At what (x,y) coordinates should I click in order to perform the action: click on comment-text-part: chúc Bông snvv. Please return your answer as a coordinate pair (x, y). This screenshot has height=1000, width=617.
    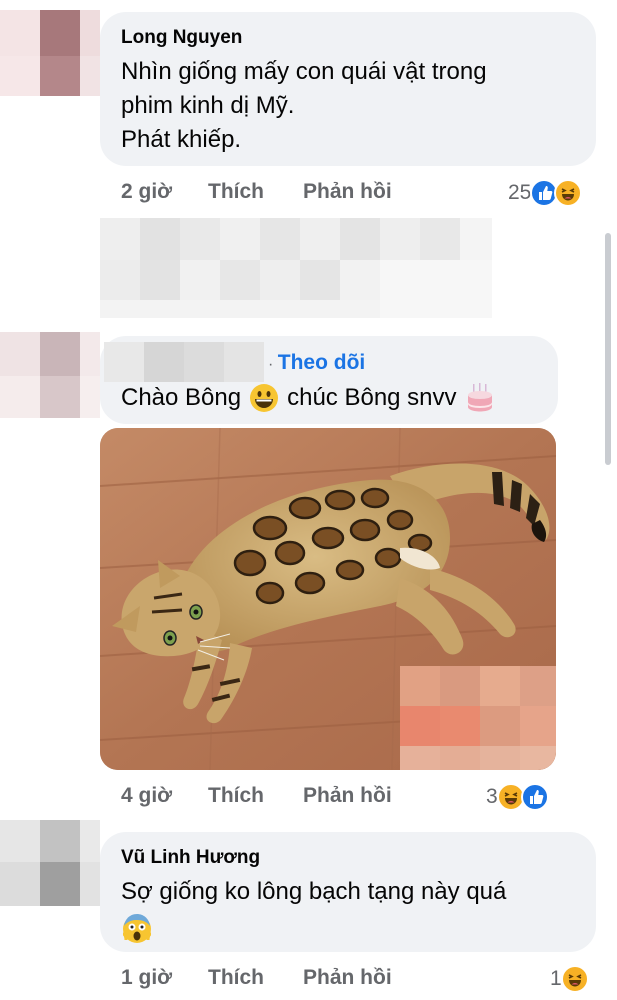
    Looking at the image, I should click on (372, 397).